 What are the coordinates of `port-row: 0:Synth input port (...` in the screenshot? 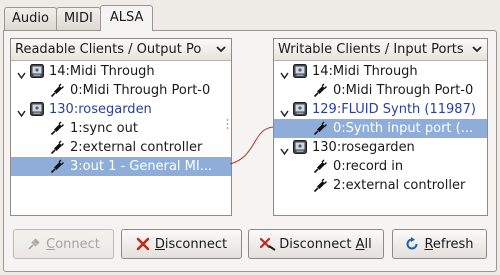 It's located at (380, 128).